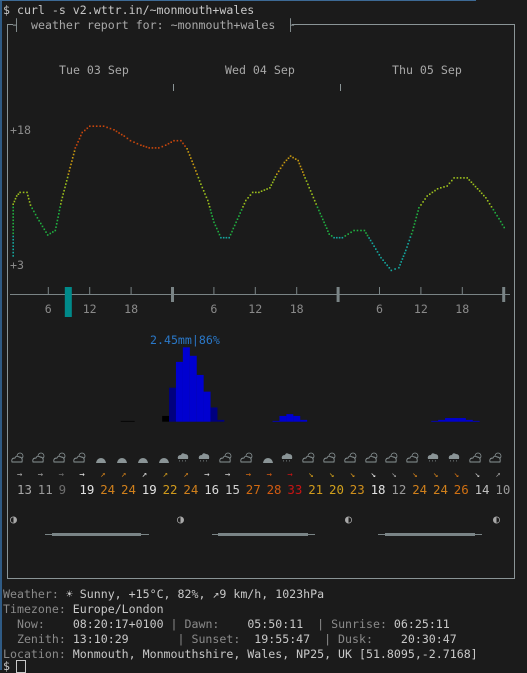 This screenshot has width=527, height=673. I want to click on wind-speed: 19, so click(149, 489).